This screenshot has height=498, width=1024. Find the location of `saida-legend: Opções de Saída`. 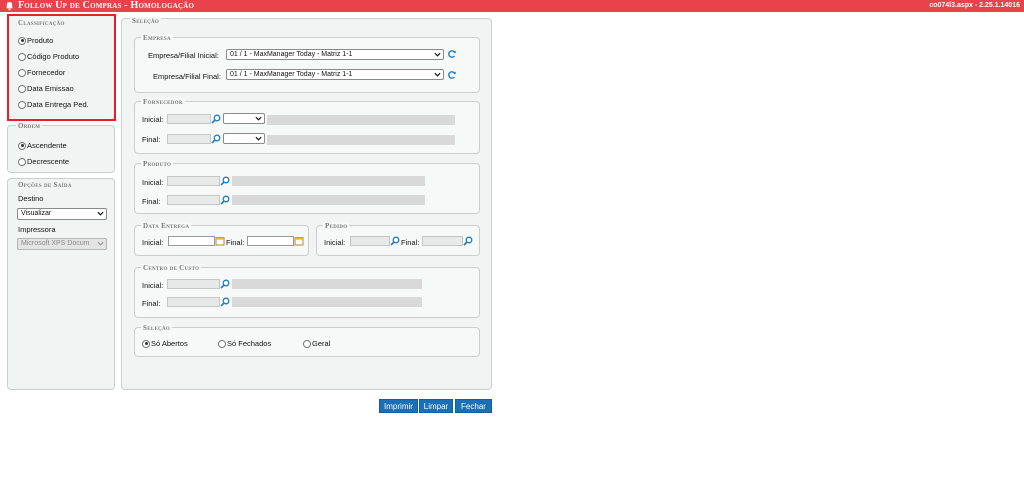

saida-legend: Opções de Saída is located at coordinates (45, 185).